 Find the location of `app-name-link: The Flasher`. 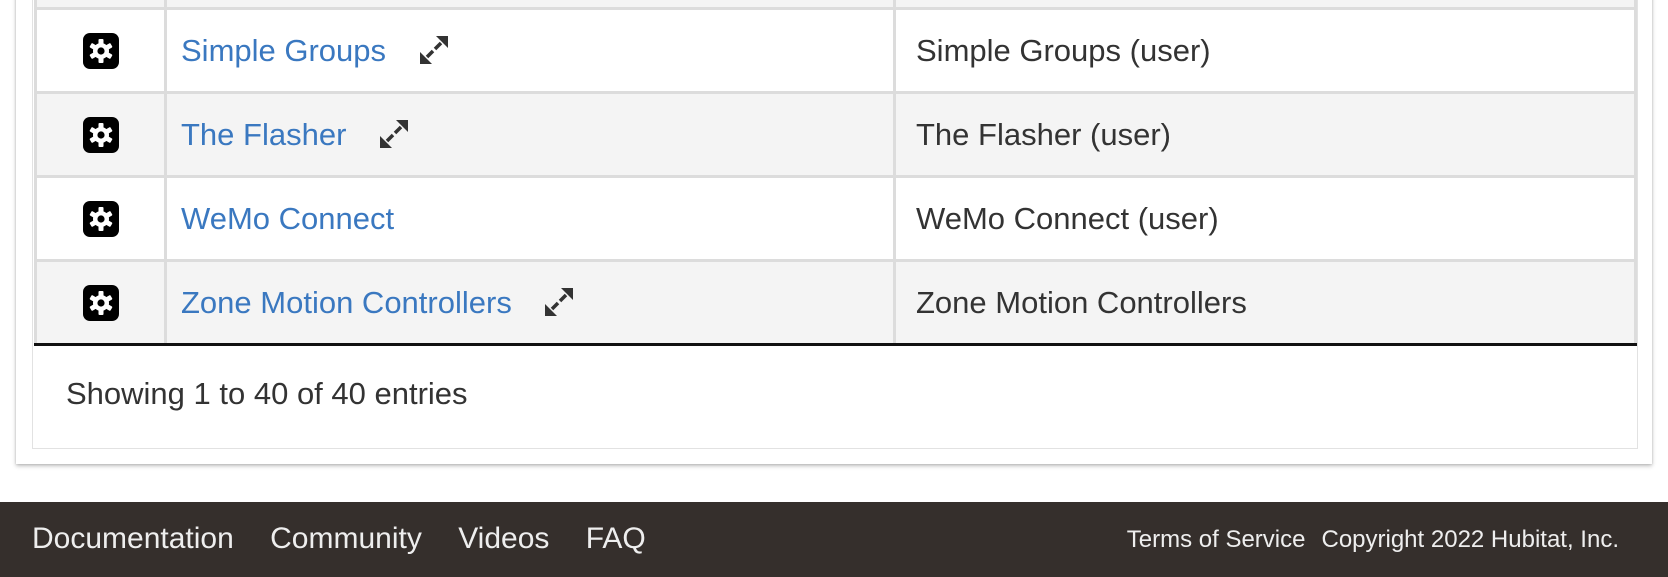

app-name-link: The Flasher is located at coordinates (263, 134).